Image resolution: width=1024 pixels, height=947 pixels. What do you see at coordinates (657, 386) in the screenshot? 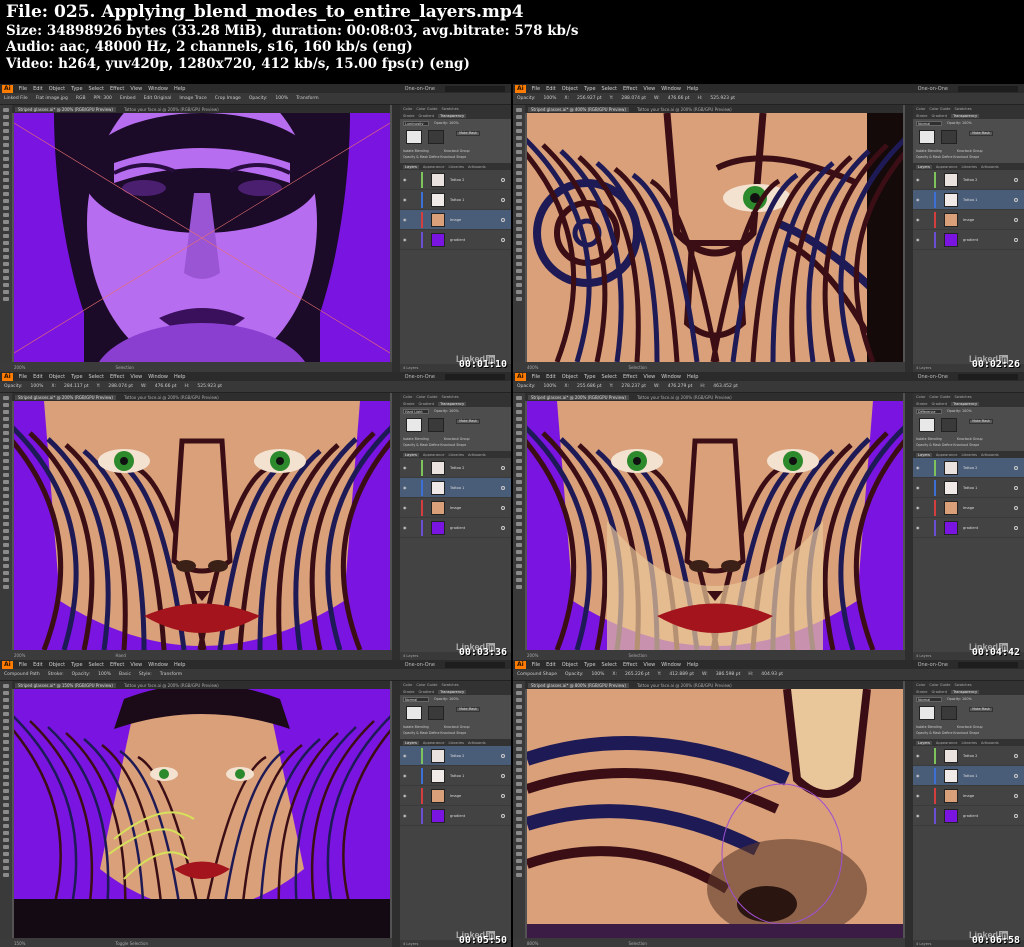
I see `control-item: W:` at bounding box center [657, 386].